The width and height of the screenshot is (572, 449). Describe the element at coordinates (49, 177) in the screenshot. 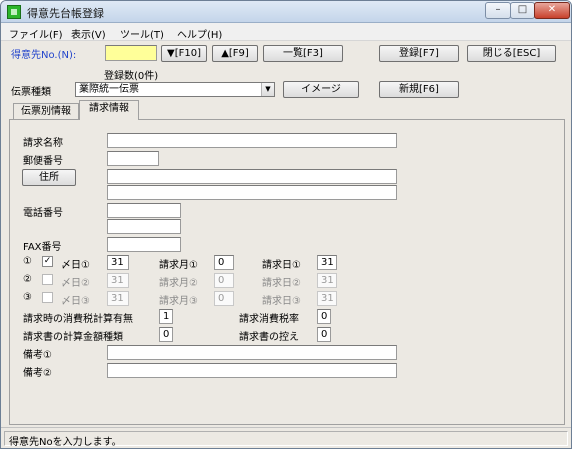

I see `address-button: 住所` at that location.